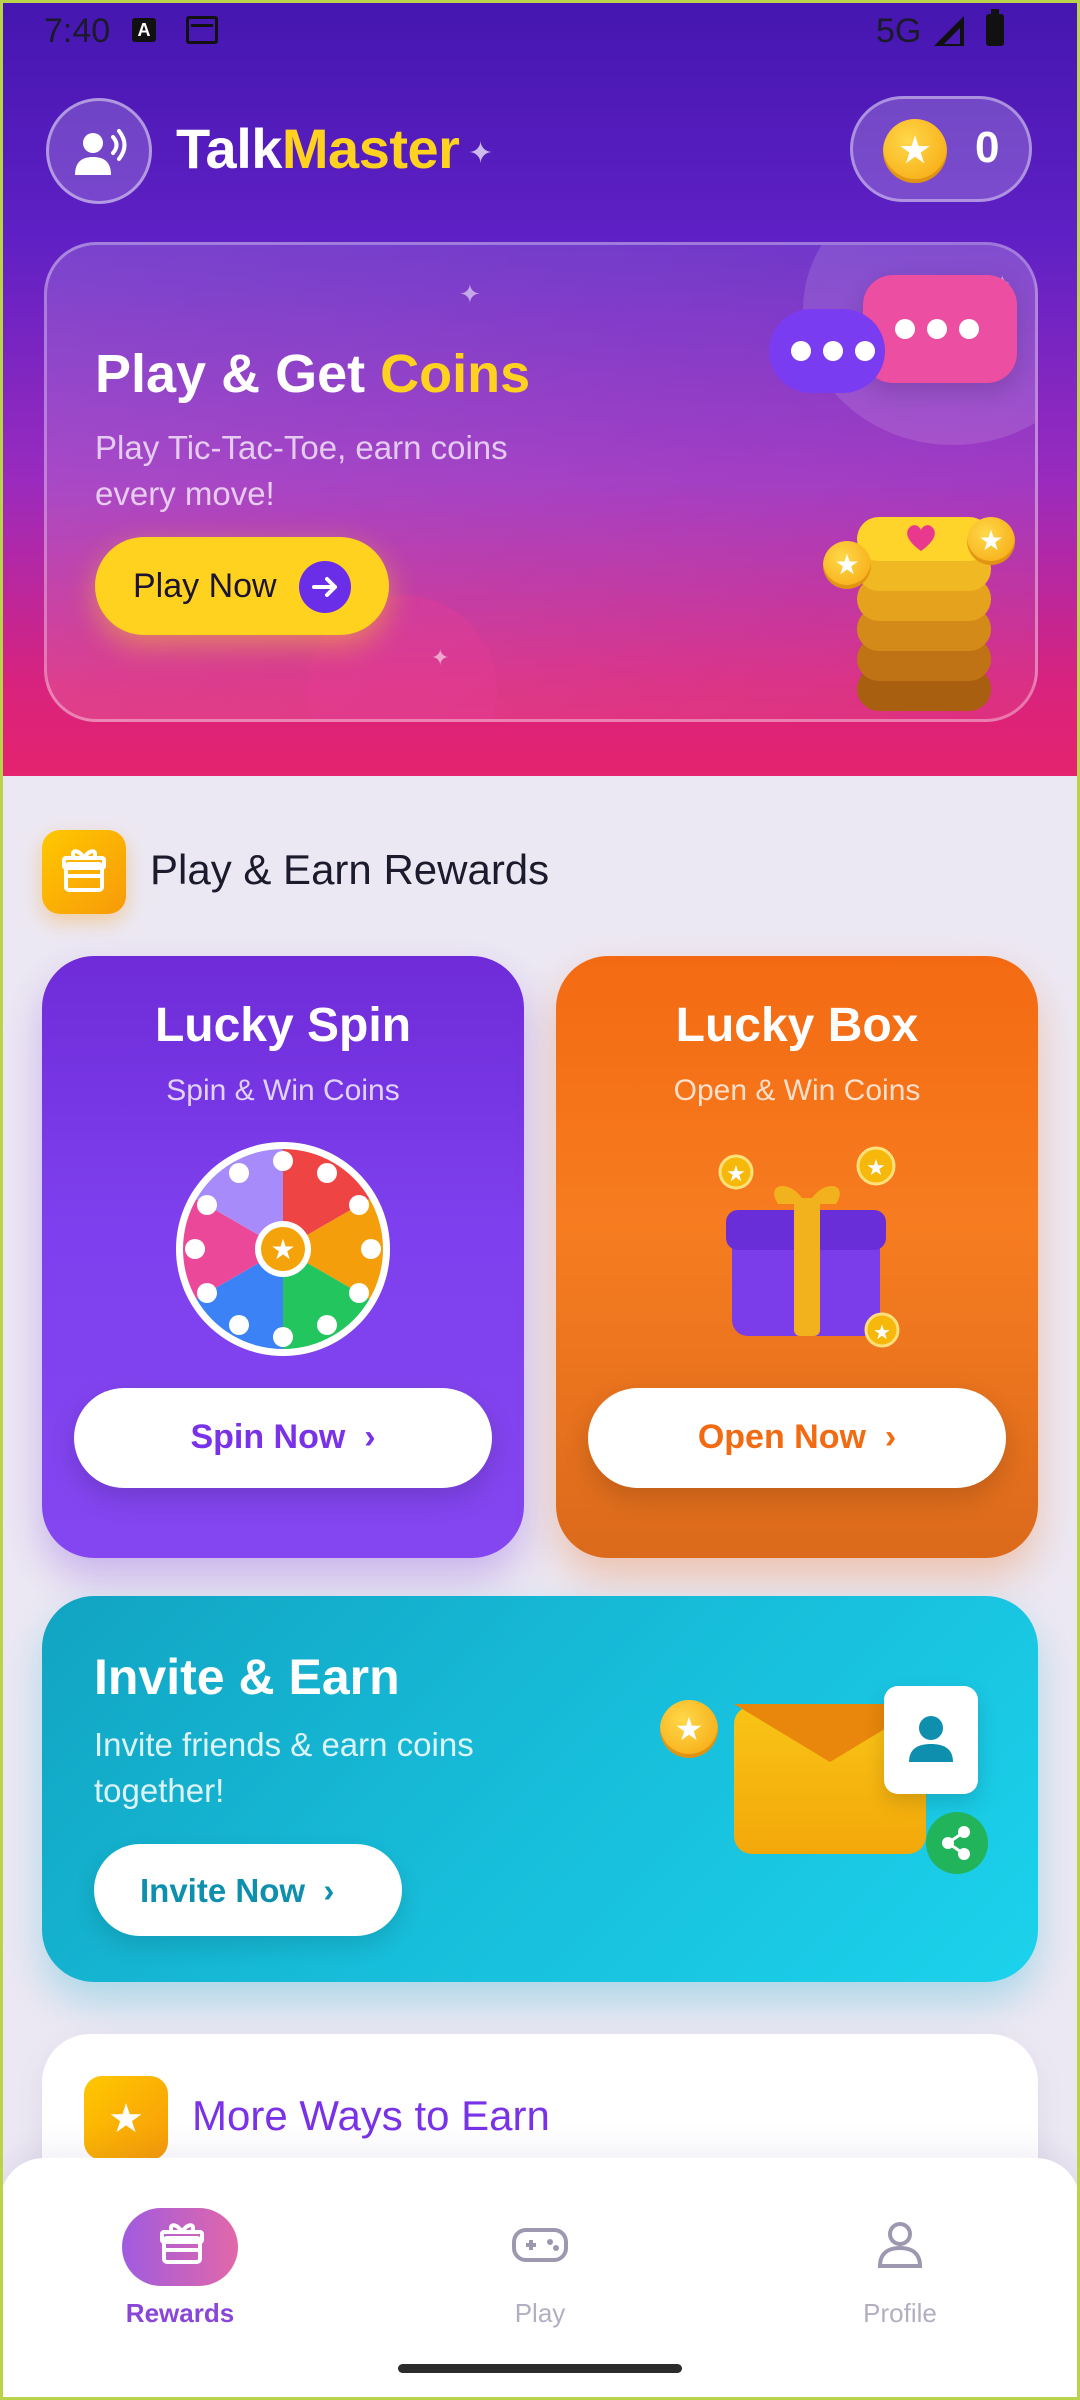 The image size is (1080, 2400). I want to click on app-title-part2: Master, so click(370, 148).